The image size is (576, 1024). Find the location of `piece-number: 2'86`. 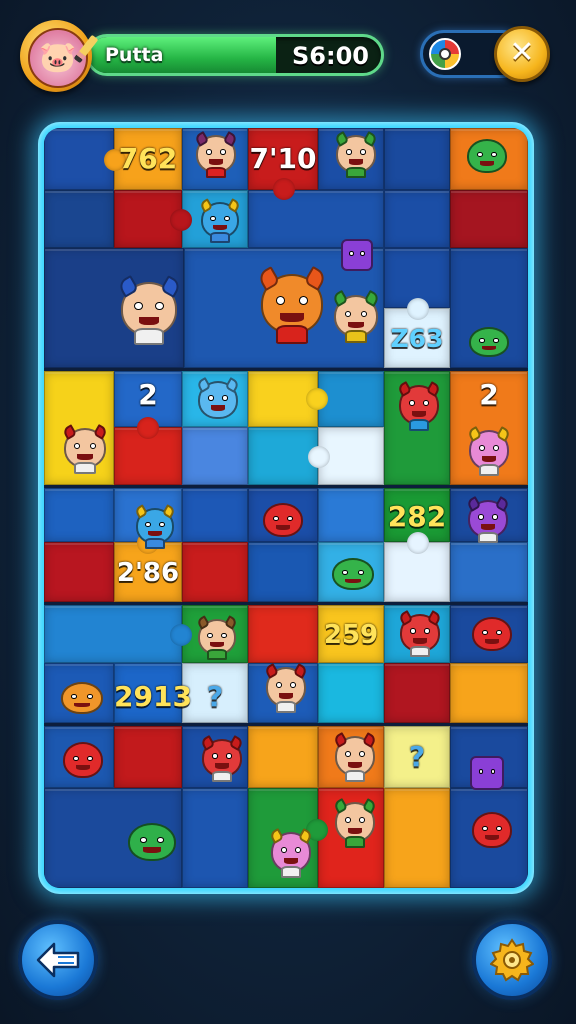

piece-number: 2'86 is located at coordinates (148, 573).